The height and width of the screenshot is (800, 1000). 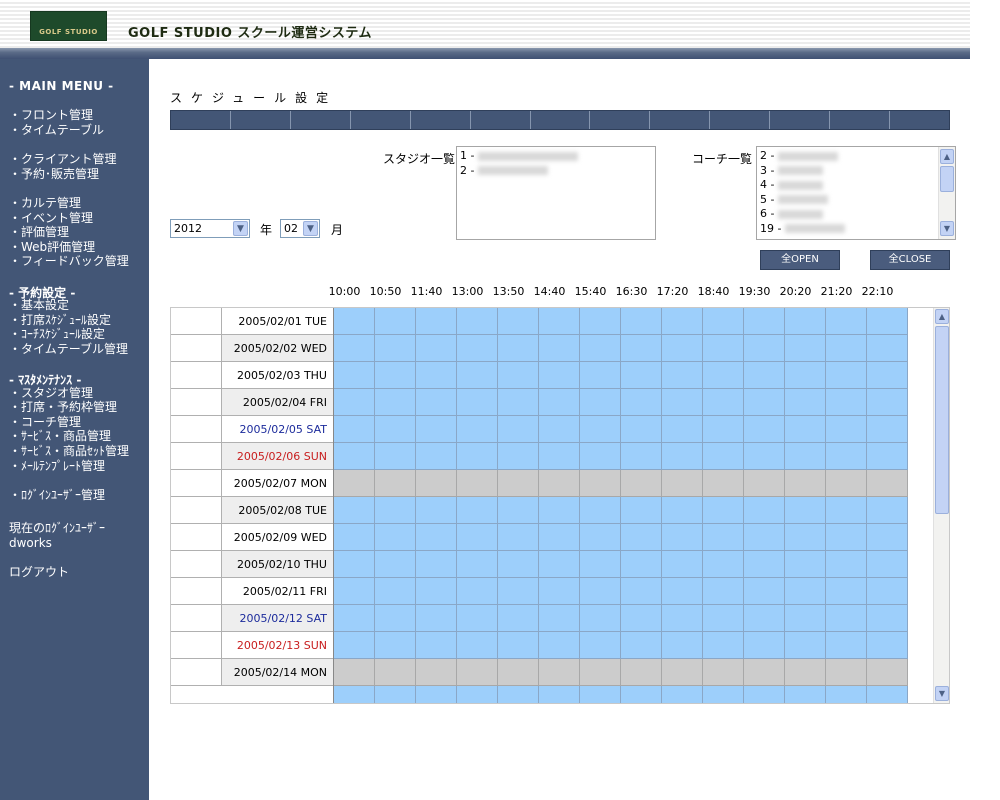 I want to click on menu-client: ・クライアント管理, so click(x=63, y=159).